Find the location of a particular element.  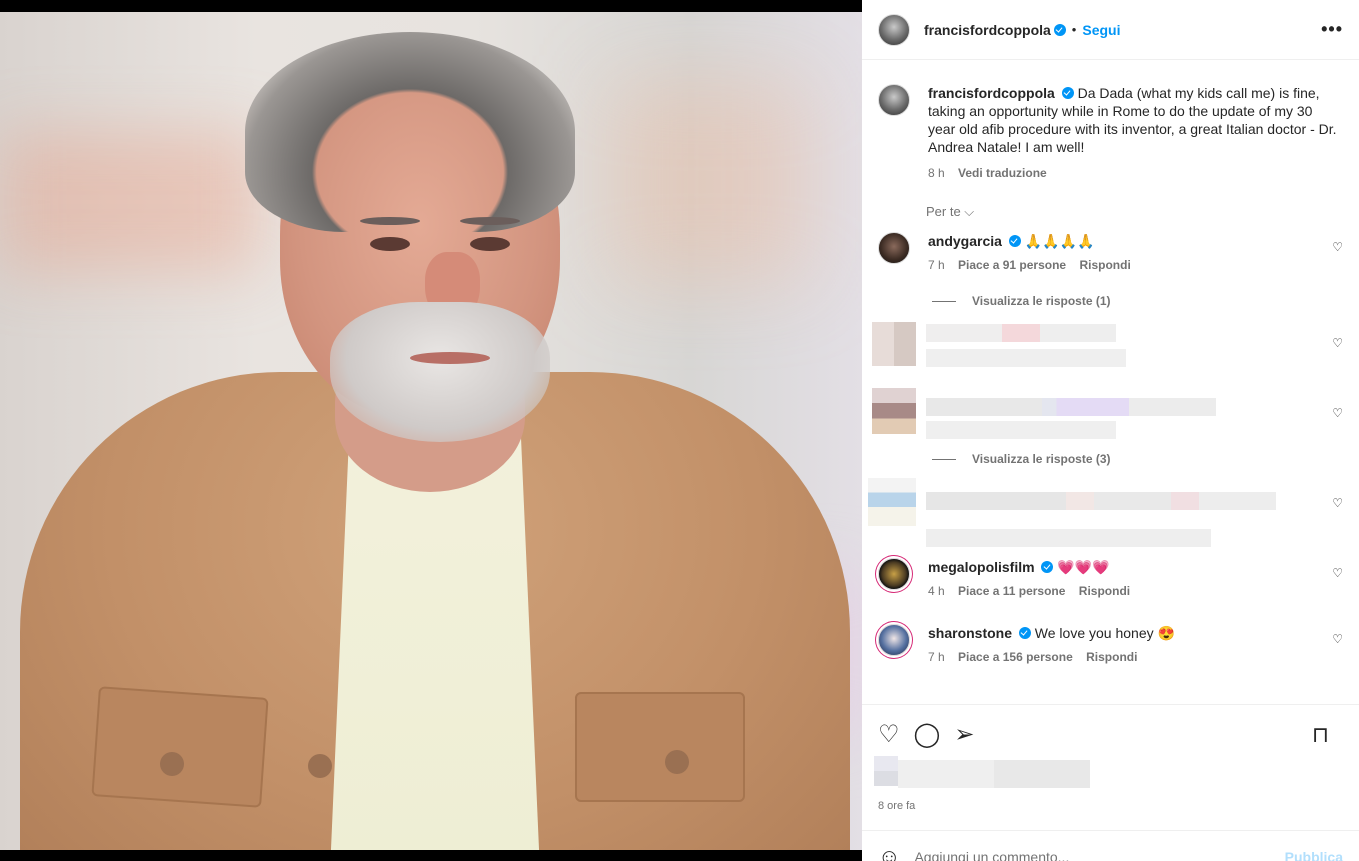

comment-filter-dropdown: Per te ⌵ is located at coordinates (1134, 212).